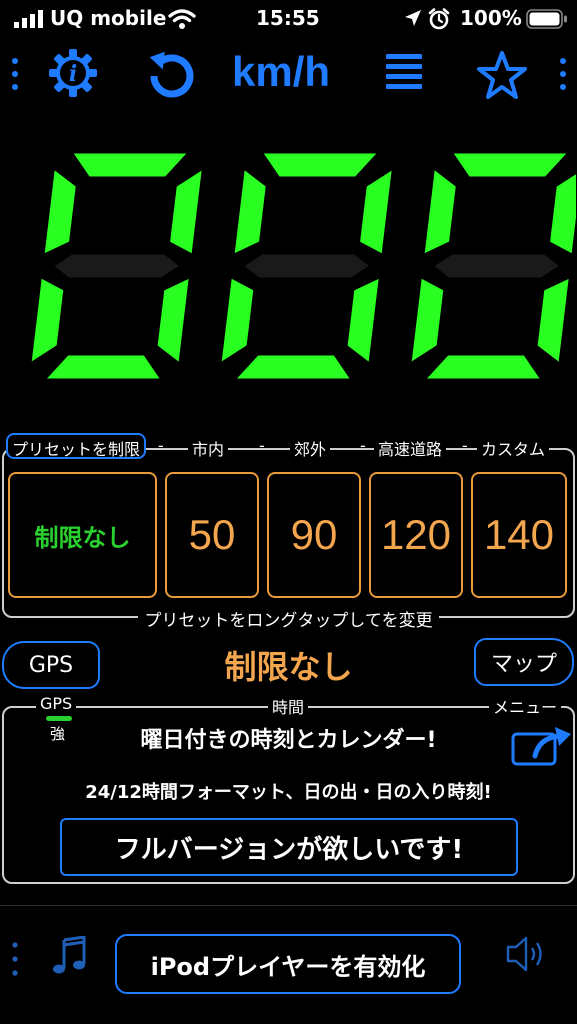 This screenshot has width=577, height=1024. Describe the element at coordinates (524, 662) in the screenshot. I see `map-button: マップ` at that location.